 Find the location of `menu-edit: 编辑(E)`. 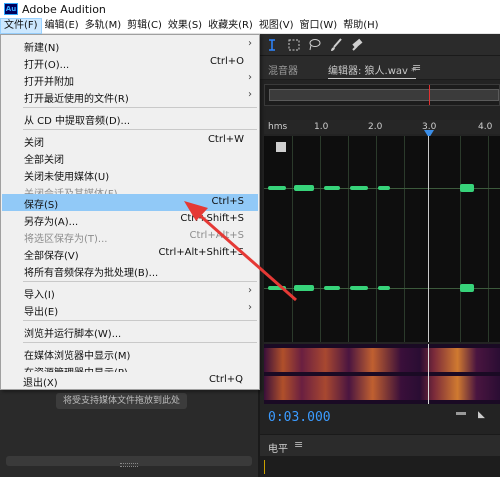

menu-edit: 编辑(E) is located at coordinates (62, 26).